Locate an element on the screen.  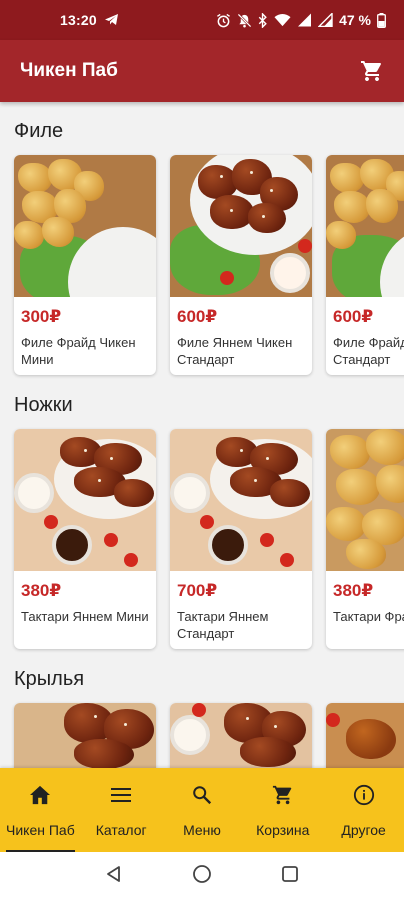
section-title: Крылья is located at coordinates (49, 679).